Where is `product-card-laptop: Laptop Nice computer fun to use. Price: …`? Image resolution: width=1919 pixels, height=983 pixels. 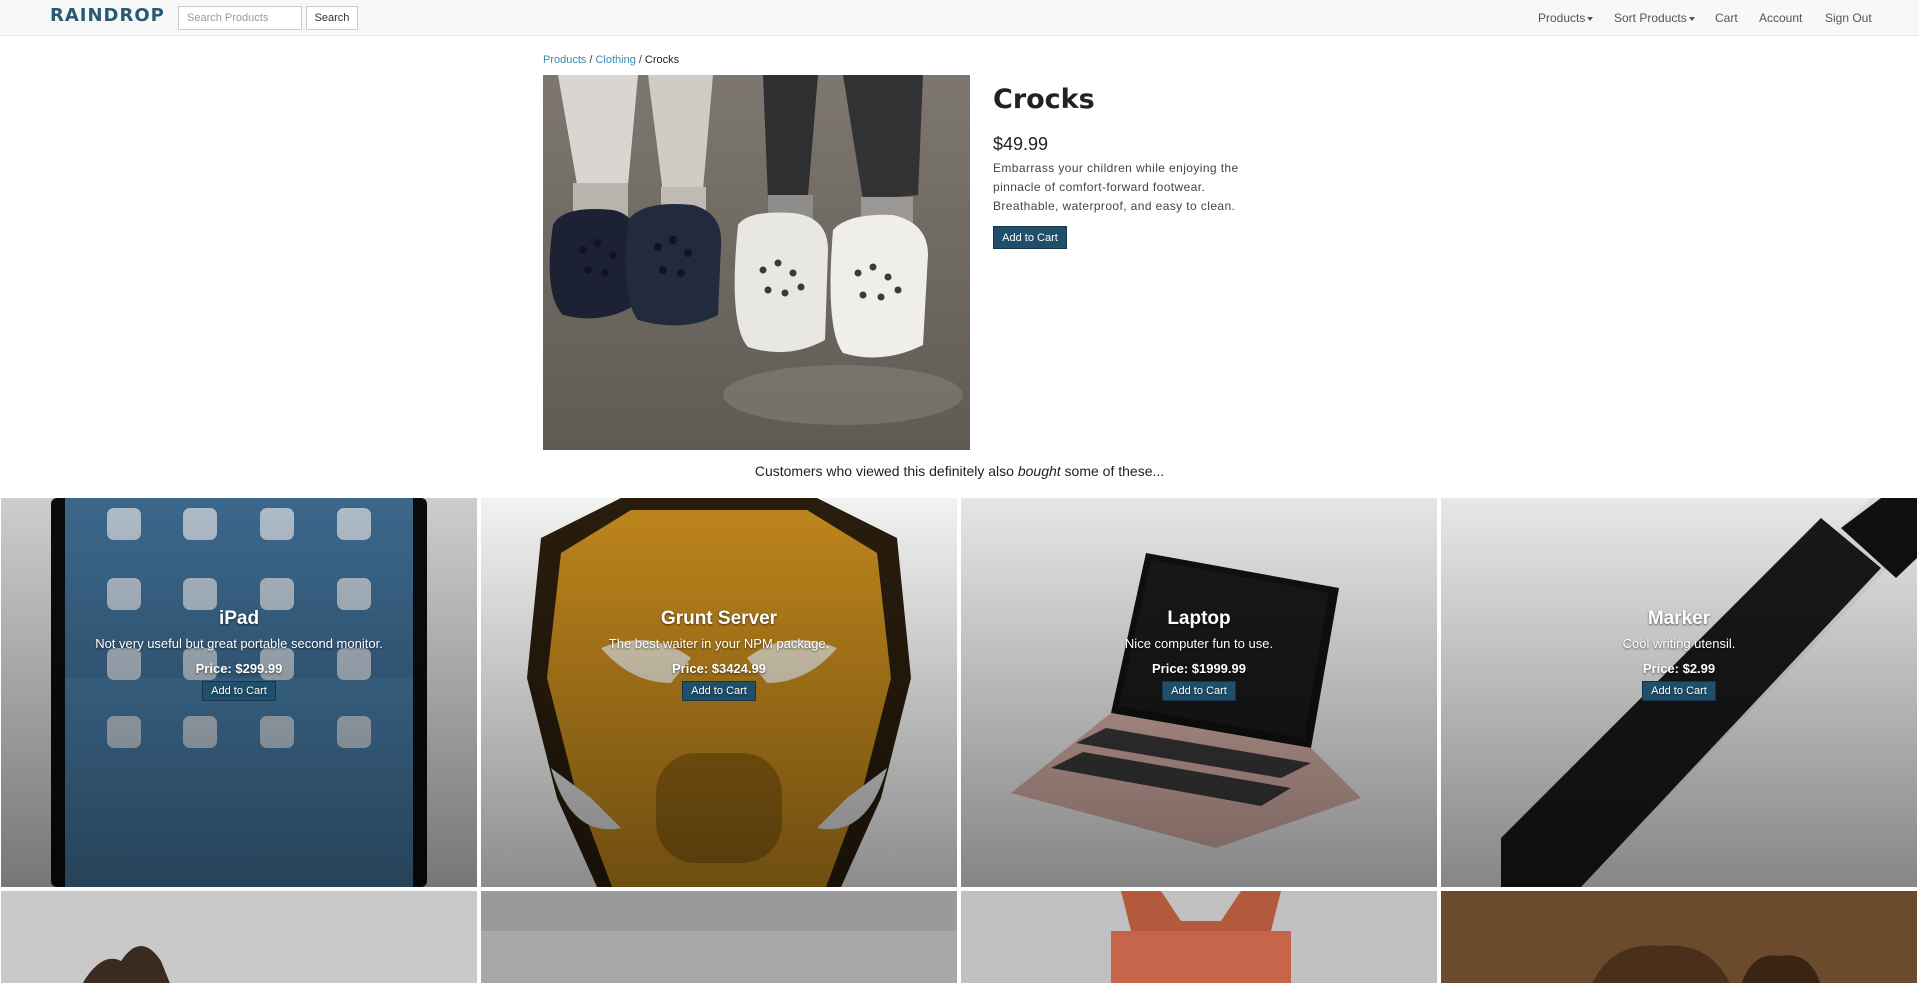 product-card-laptop: Laptop Nice computer fun to use. Price: … is located at coordinates (1199, 692).